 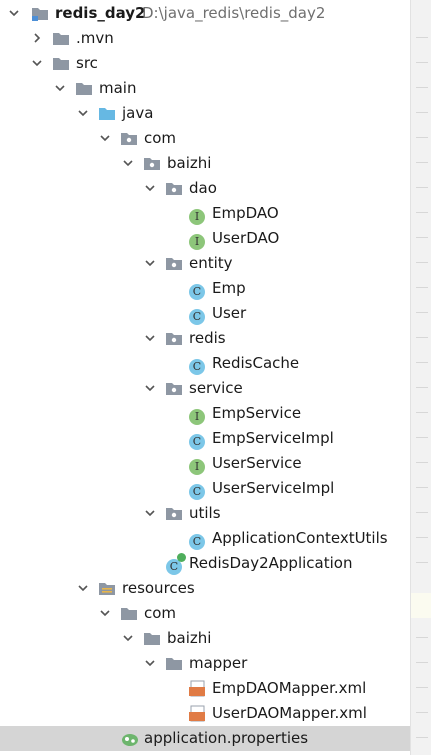 I want to click on tree-row: I UserDAO, so click(x=205, y=238).